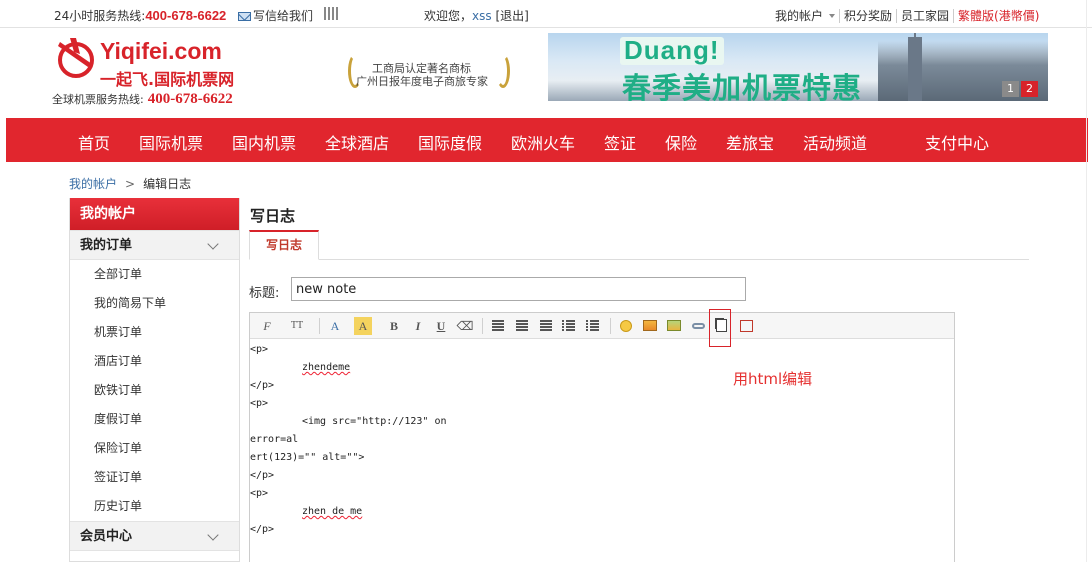 This screenshot has height=562, width=1092. What do you see at coordinates (167, 184) in the screenshot?
I see `breadcrumb-current: 编辑日志` at bounding box center [167, 184].